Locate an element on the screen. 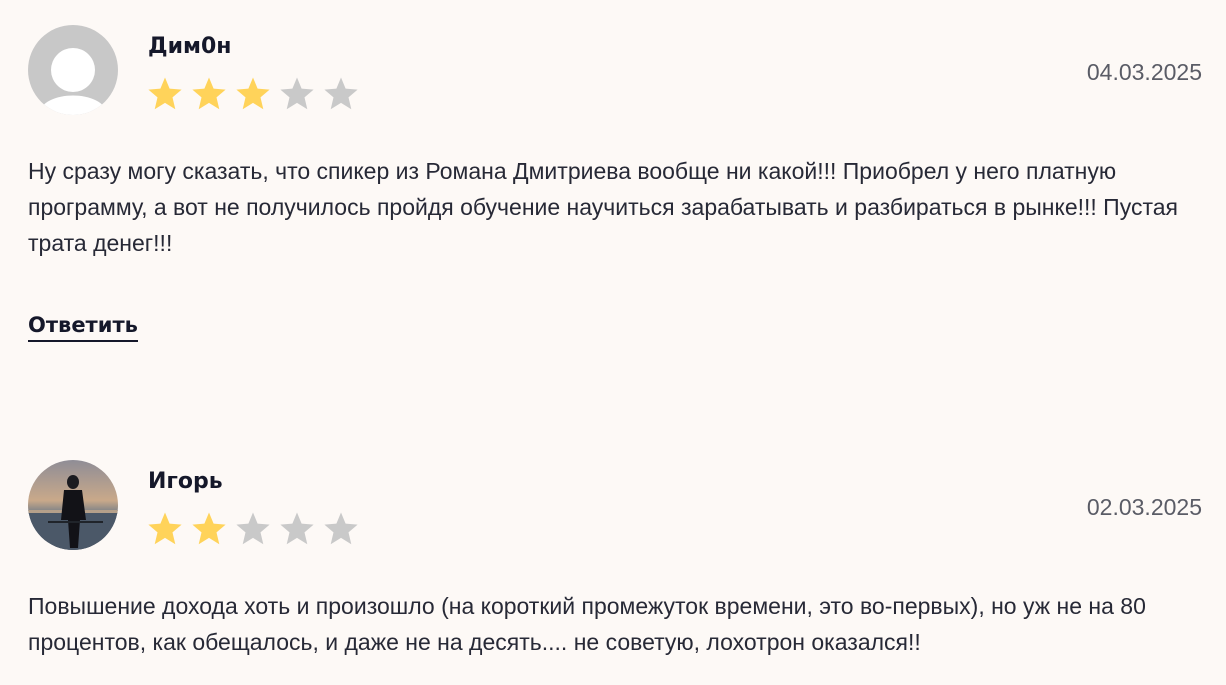  review-author: Игорь is located at coordinates (185, 481).